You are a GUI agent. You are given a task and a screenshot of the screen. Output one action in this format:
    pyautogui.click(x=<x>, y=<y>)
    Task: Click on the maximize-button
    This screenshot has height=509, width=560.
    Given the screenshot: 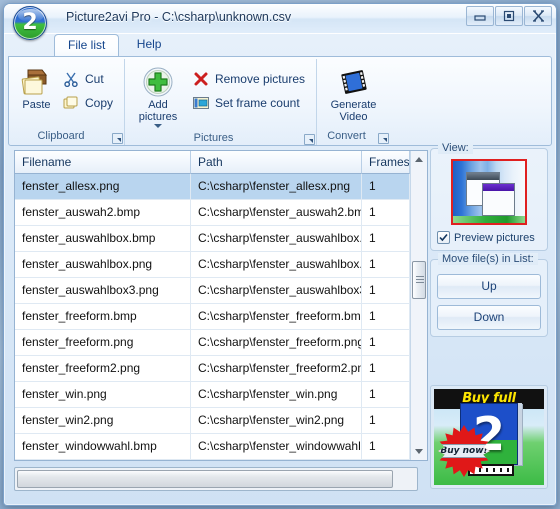 What is the action you would take?
    pyautogui.click(x=509, y=16)
    